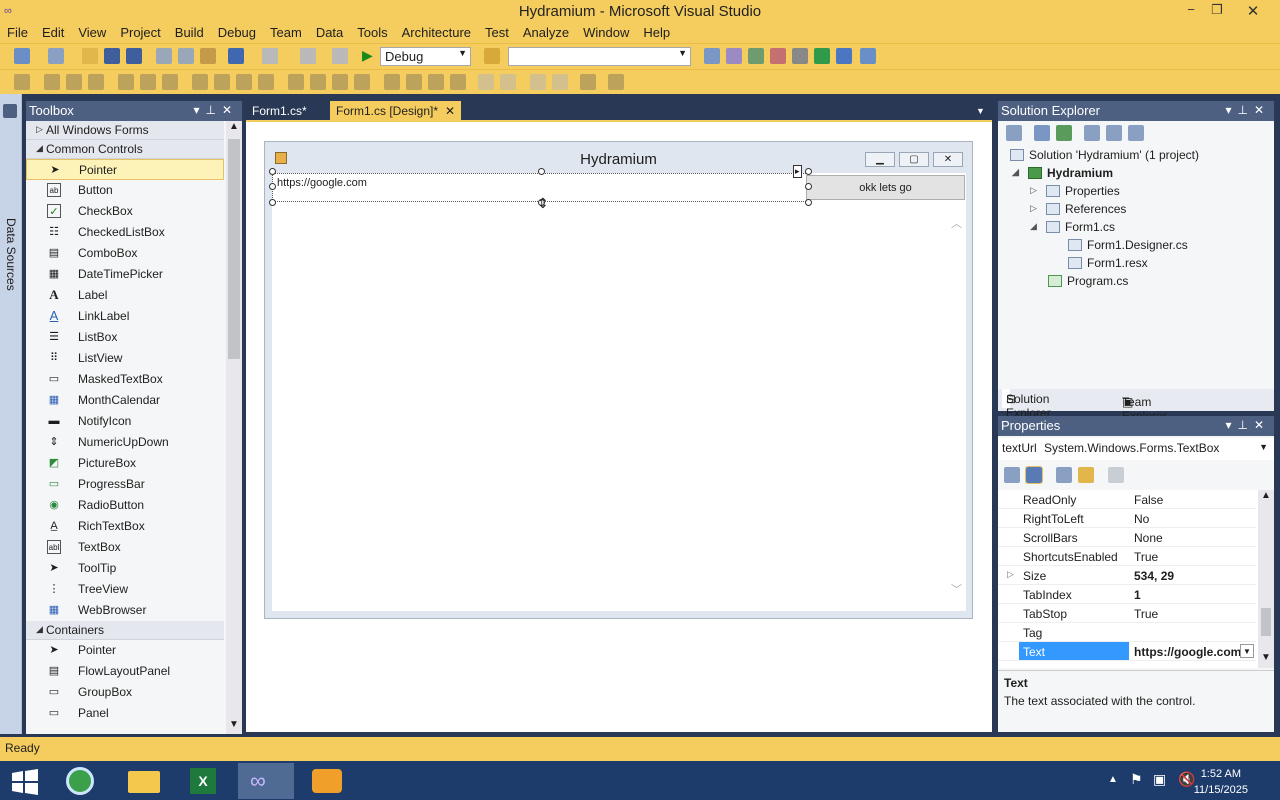 This screenshot has width=1280, height=800. I want to click on properties-view-icon, so click(1064, 475).